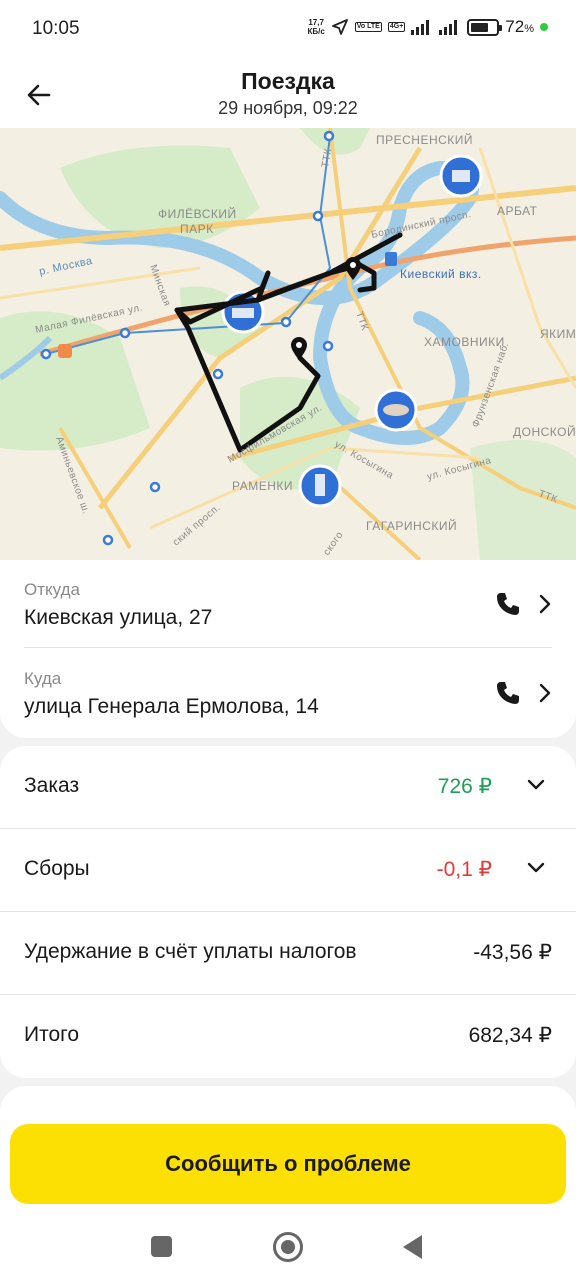 The width and height of the screenshot is (576, 1280). Describe the element at coordinates (364, 460) in the screenshot. I see `map-label: ул. Косыгина` at that location.